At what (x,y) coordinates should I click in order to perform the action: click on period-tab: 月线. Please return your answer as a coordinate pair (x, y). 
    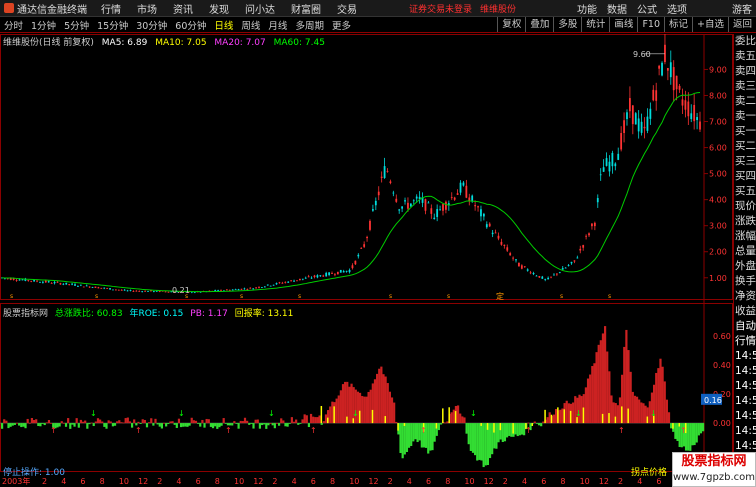
    Looking at the image, I should click on (277, 25).